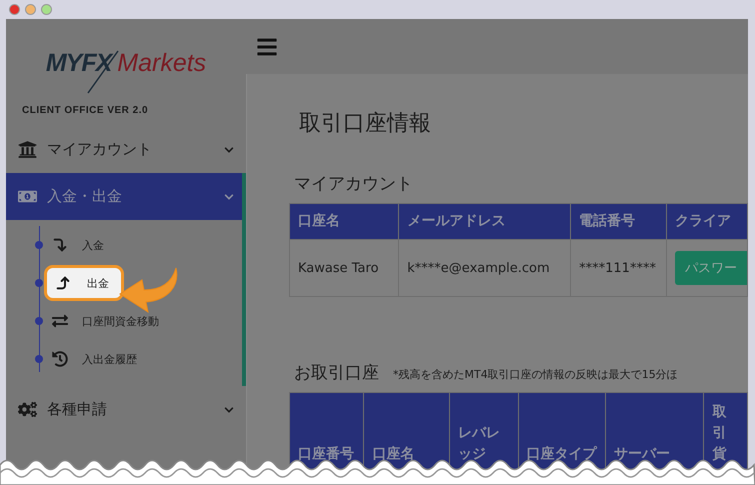  What do you see at coordinates (60, 359) in the screenshot?
I see `history-icon` at bounding box center [60, 359].